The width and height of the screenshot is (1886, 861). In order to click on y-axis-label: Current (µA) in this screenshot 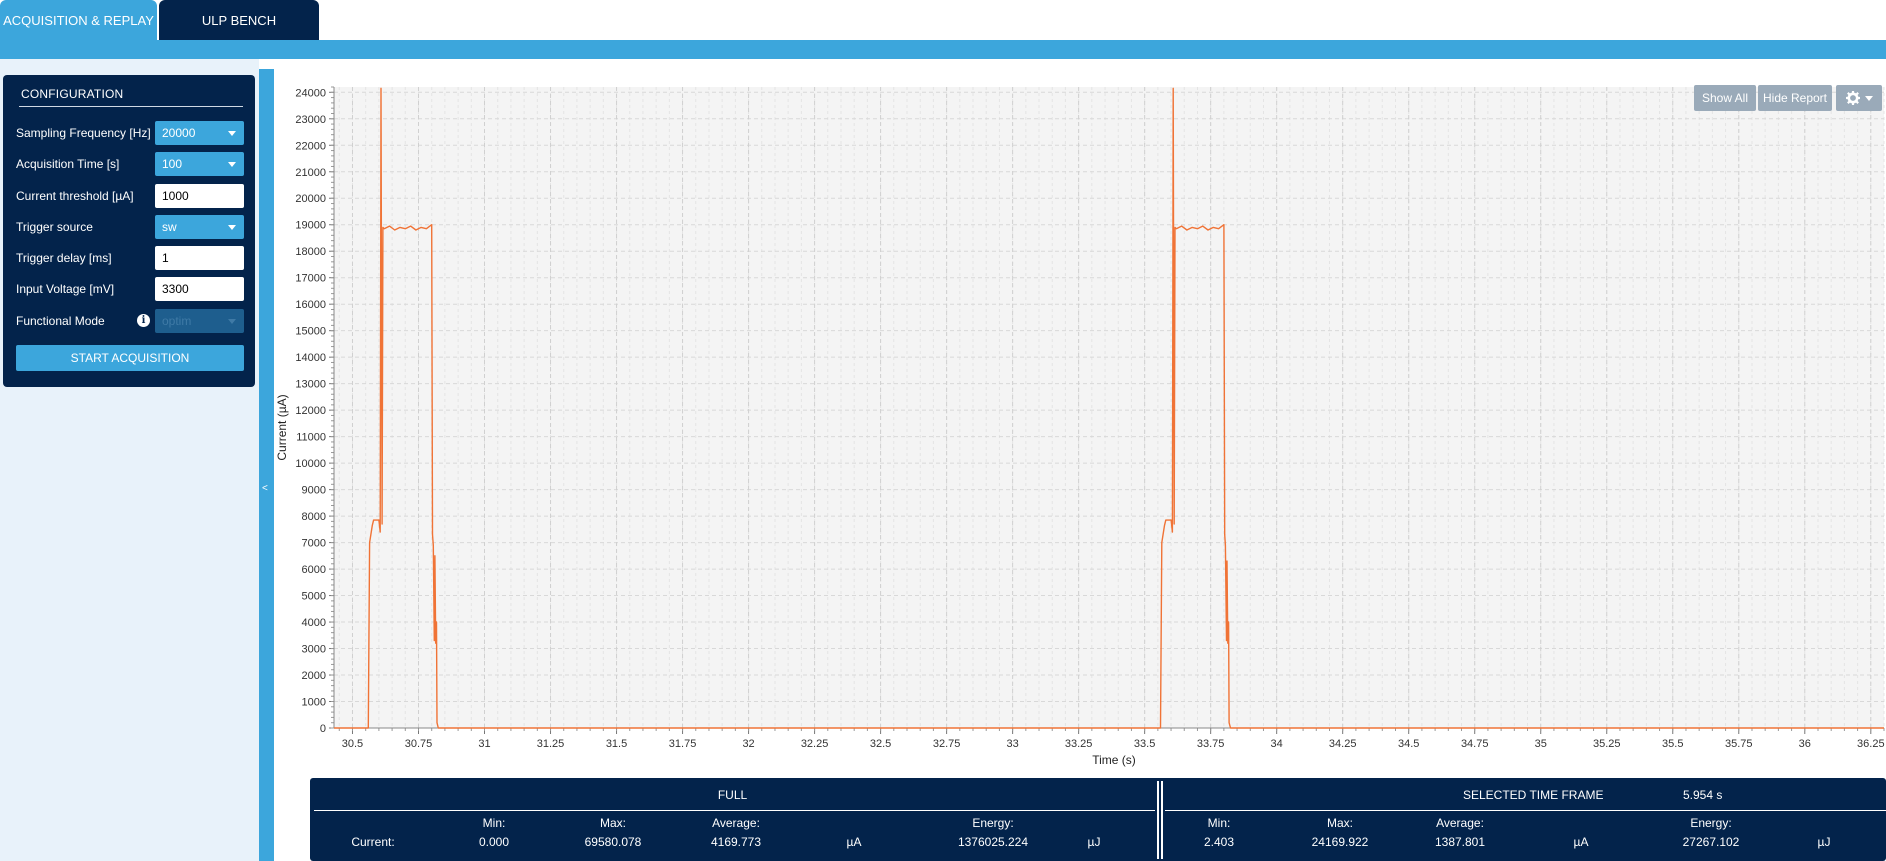, I will do `click(282, 427)`.